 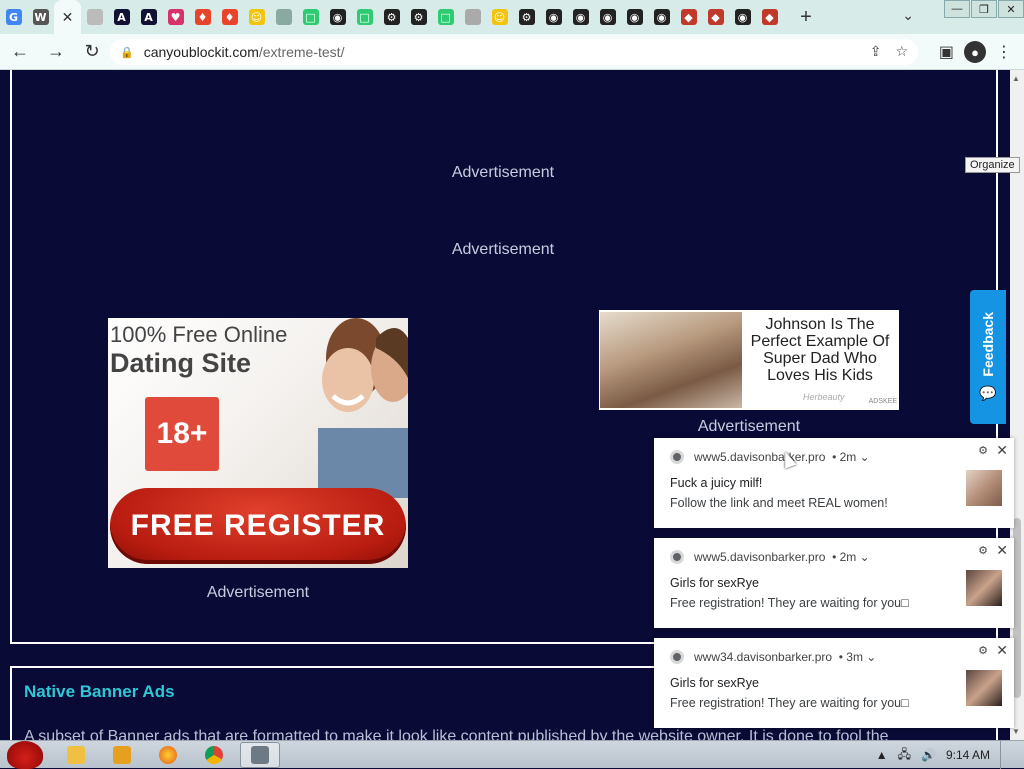 I want to click on ad-subheadline: Dating Site, so click(x=181, y=363).